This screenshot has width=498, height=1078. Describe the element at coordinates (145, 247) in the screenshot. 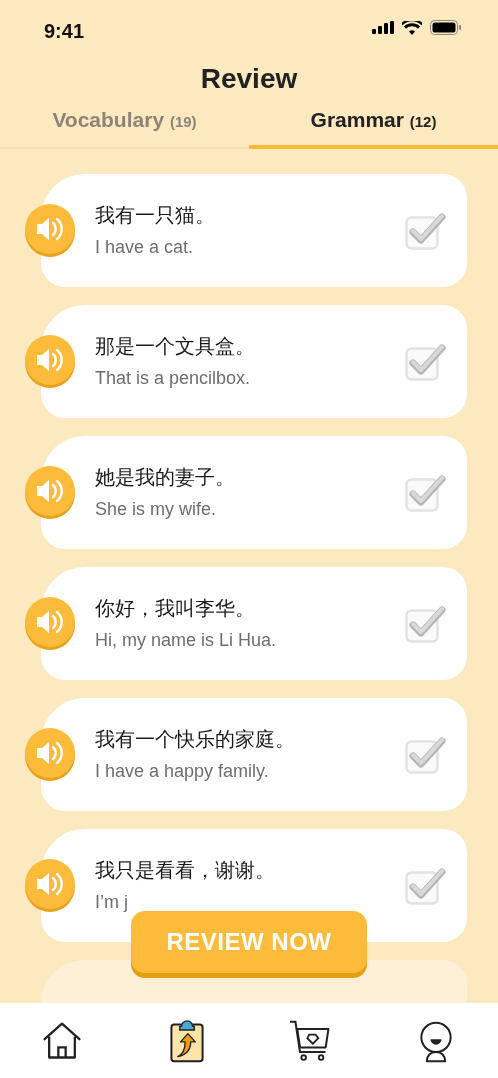

I see `english-translation: I have a cat.` at that location.